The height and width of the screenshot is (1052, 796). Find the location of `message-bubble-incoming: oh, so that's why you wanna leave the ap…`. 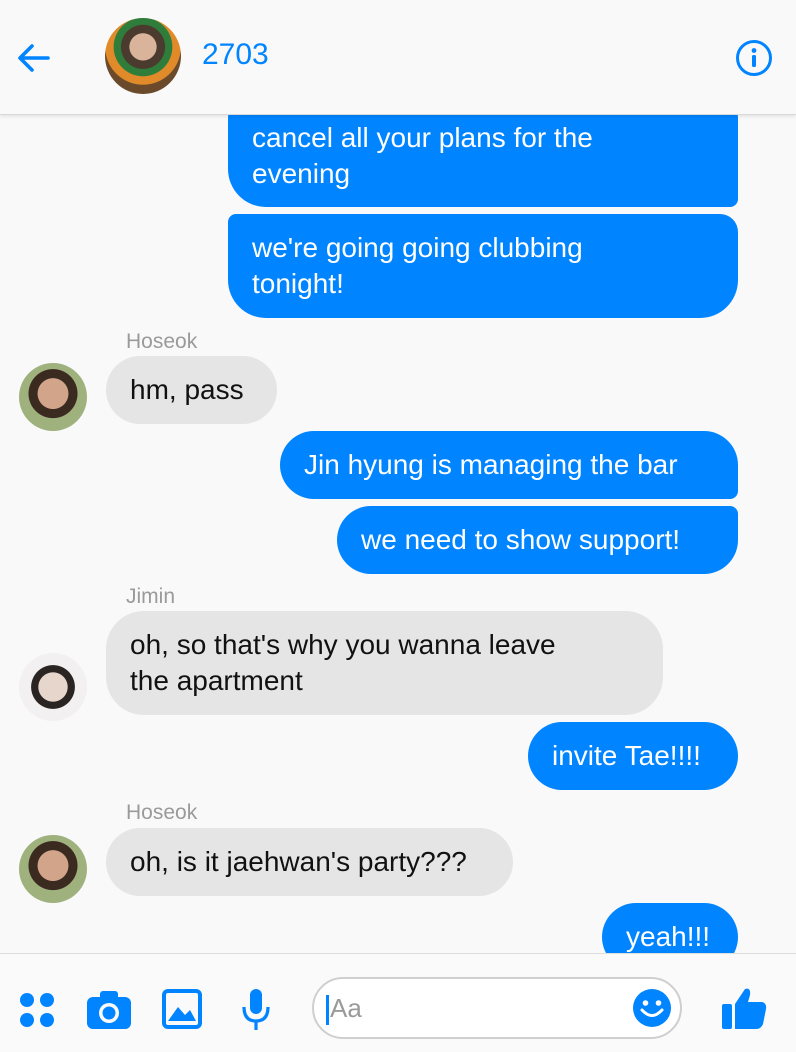

message-bubble-incoming: oh, so that's why you wanna leave the ap… is located at coordinates (384, 663).